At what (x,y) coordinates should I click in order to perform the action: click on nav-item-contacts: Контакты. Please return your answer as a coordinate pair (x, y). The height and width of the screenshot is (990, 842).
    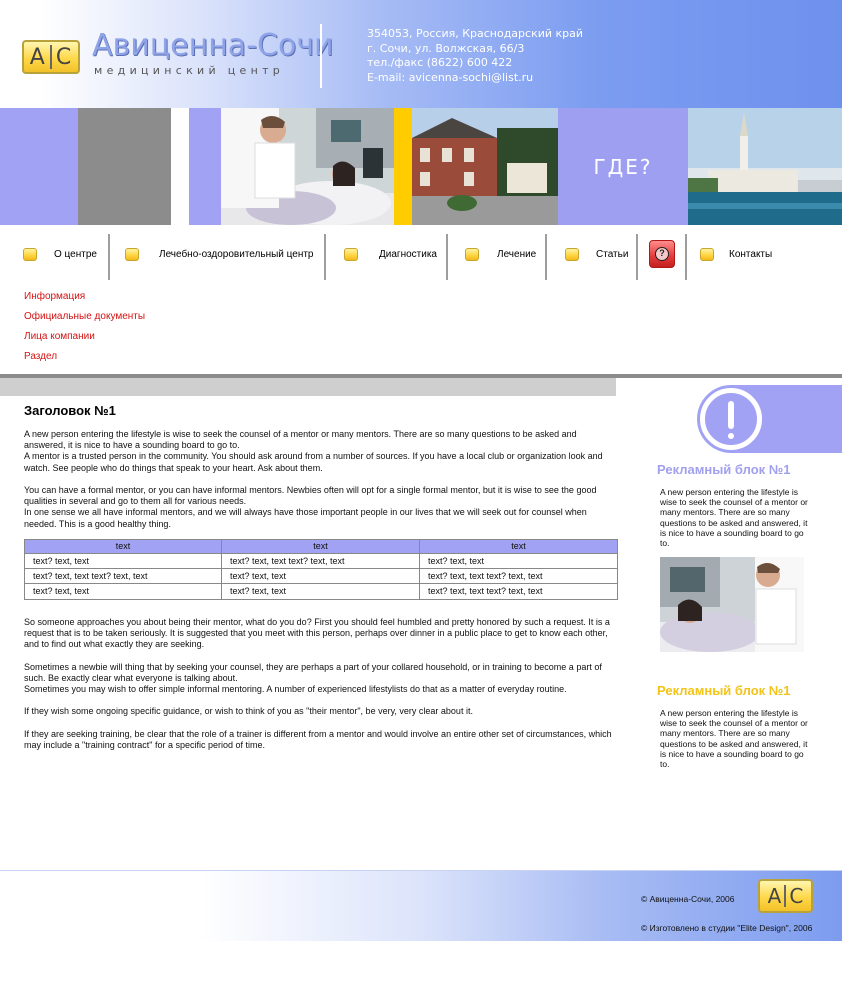
    Looking at the image, I should click on (750, 254).